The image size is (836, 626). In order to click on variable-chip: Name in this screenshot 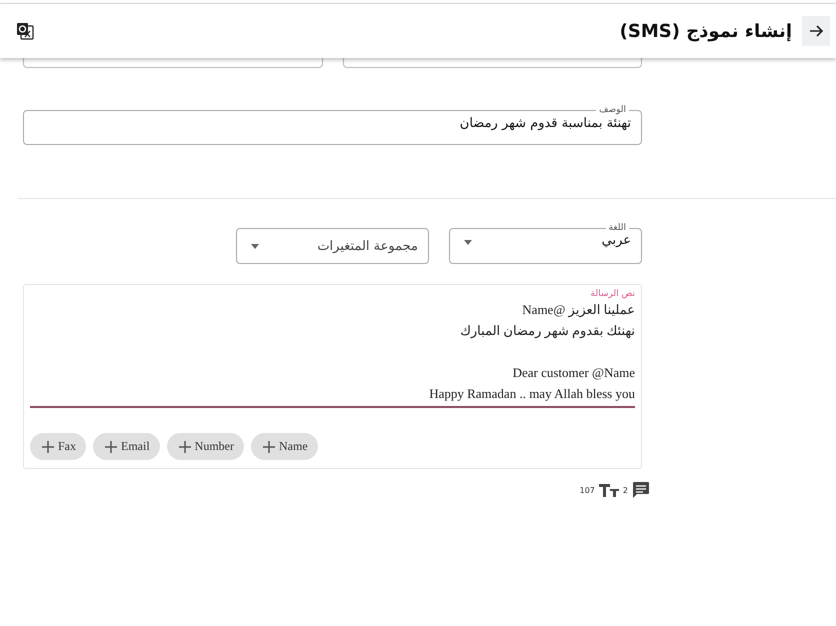, I will do `click(284, 446)`.